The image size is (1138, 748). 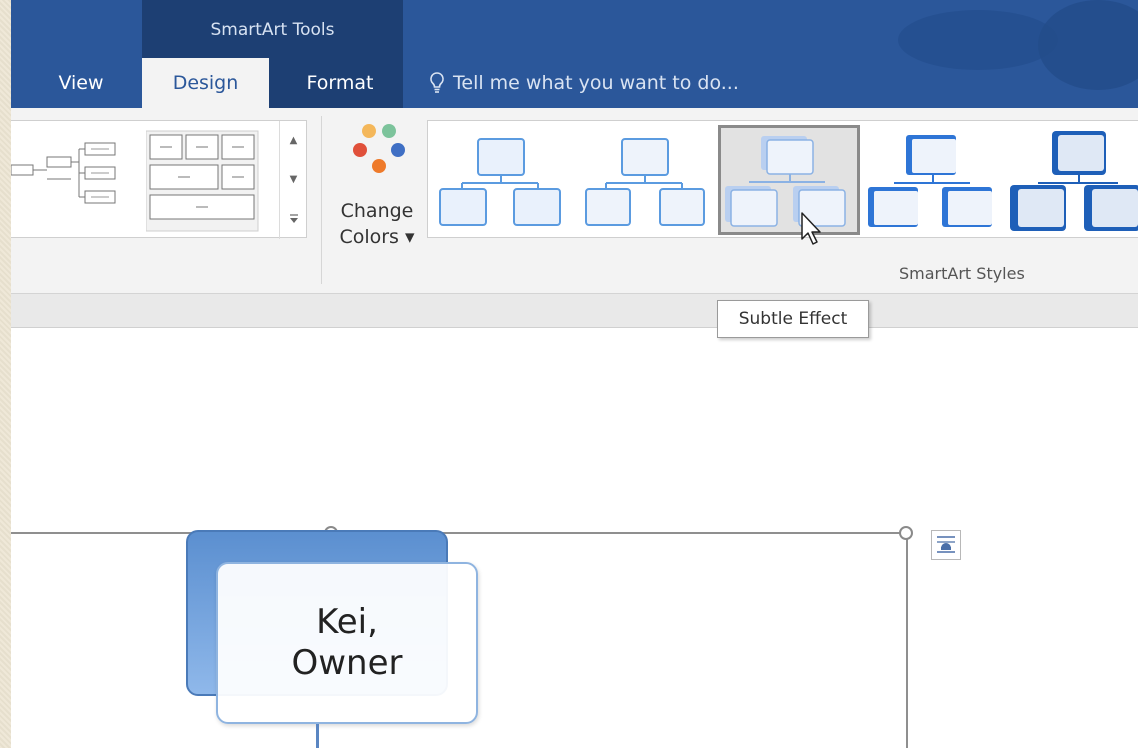 I want to click on style-thumbnail-moderate-effect, so click(x=935, y=180).